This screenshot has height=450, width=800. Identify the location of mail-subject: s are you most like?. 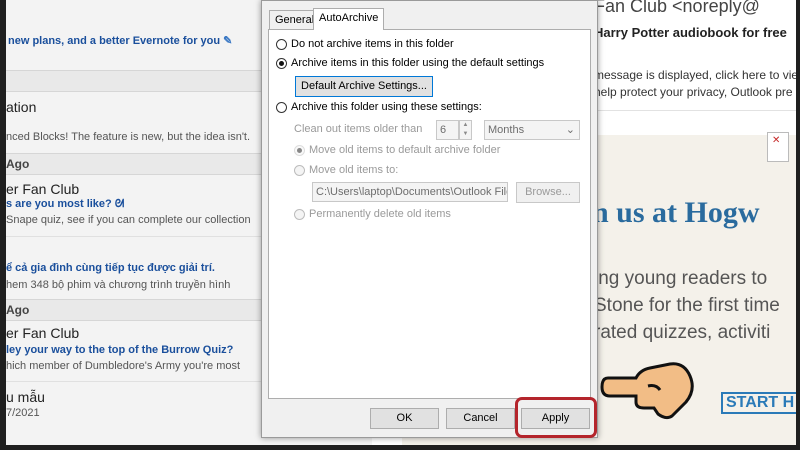
(59, 204).